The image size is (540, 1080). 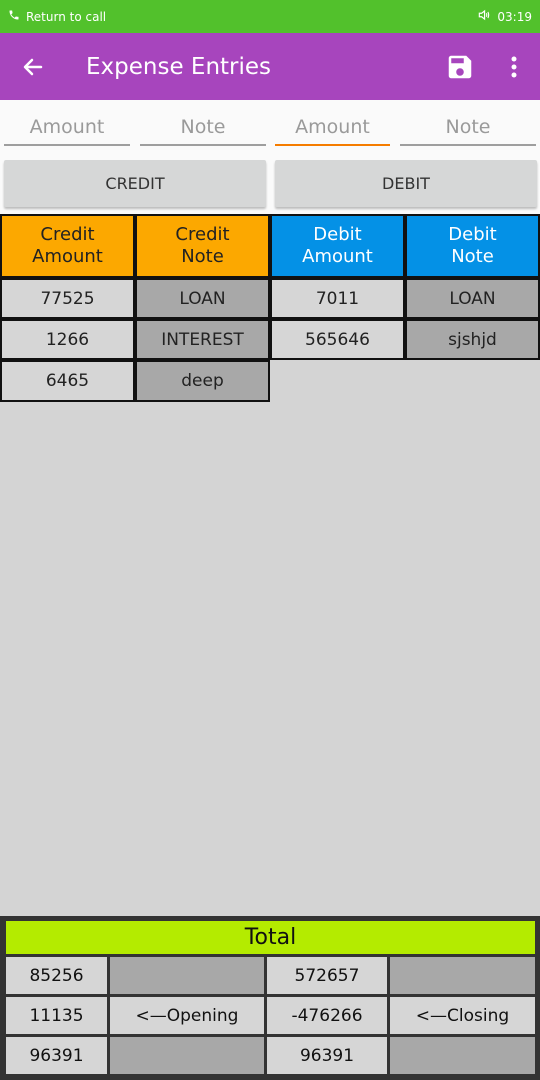 I want to click on credit-note-cell: INTEREST, so click(x=202, y=339).